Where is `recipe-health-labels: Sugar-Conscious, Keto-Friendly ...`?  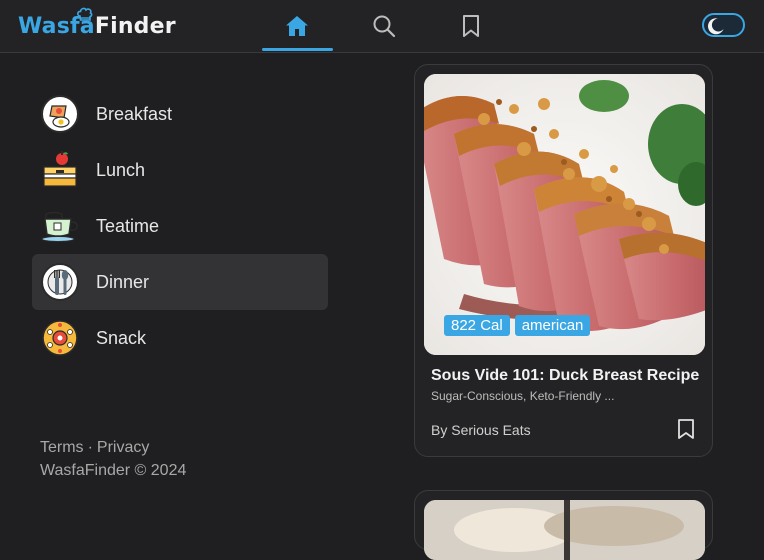
recipe-health-labels: Sugar-Conscious, Keto-Friendly ... is located at coordinates (523, 396).